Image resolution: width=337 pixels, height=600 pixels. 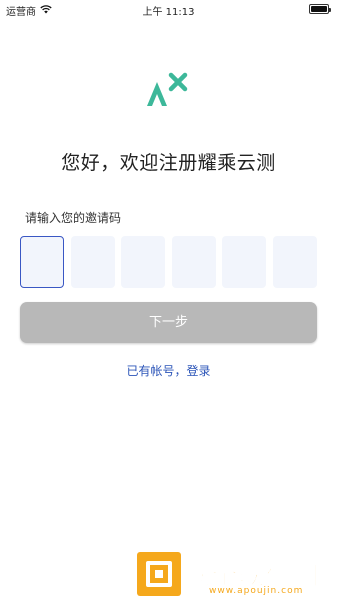 What do you see at coordinates (159, 574) in the screenshot?
I see `watermark-logo-icon` at bounding box center [159, 574].